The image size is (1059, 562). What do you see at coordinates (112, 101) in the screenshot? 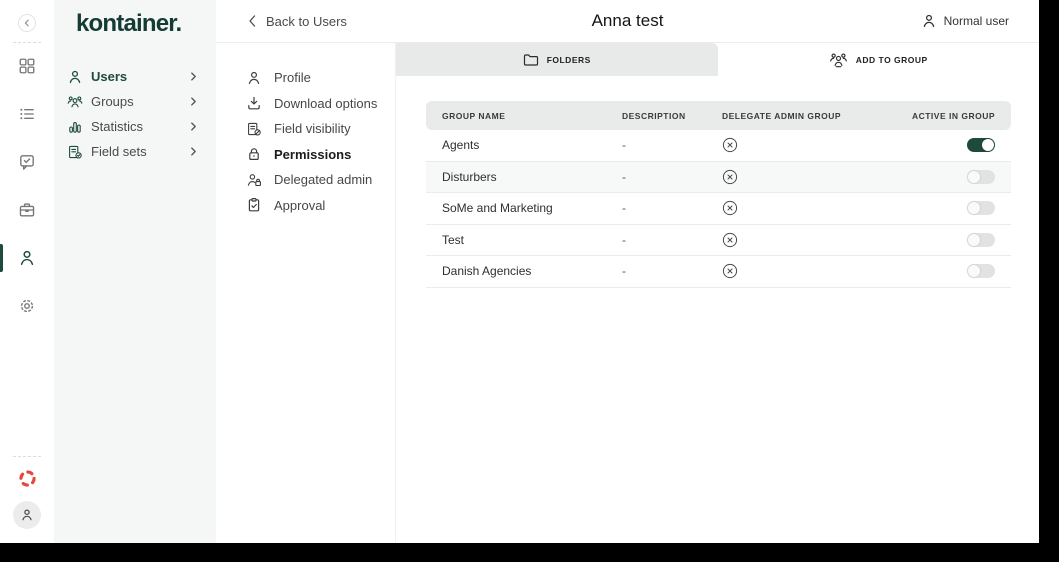
I see `sidebar-item-label: Groups` at bounding box center [112, 101].